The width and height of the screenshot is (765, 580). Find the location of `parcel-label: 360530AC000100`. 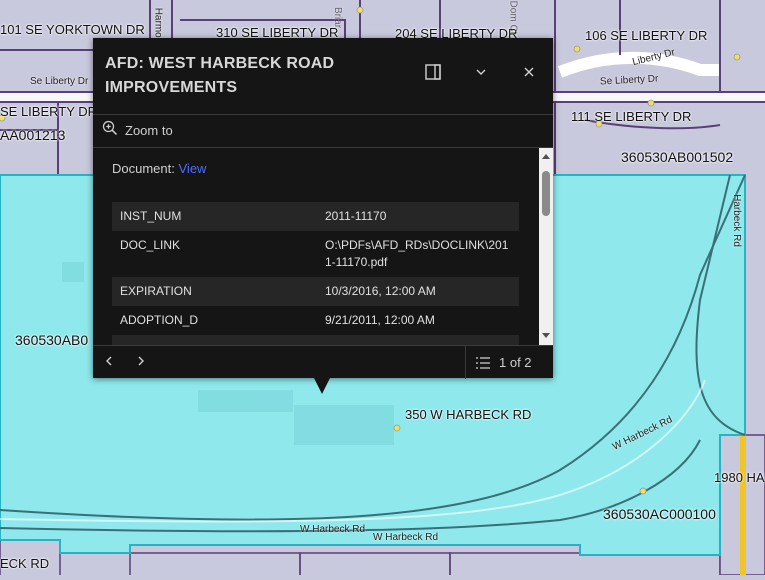

parcel-label: 360530AC000100 is located at coordinates (659, 514).